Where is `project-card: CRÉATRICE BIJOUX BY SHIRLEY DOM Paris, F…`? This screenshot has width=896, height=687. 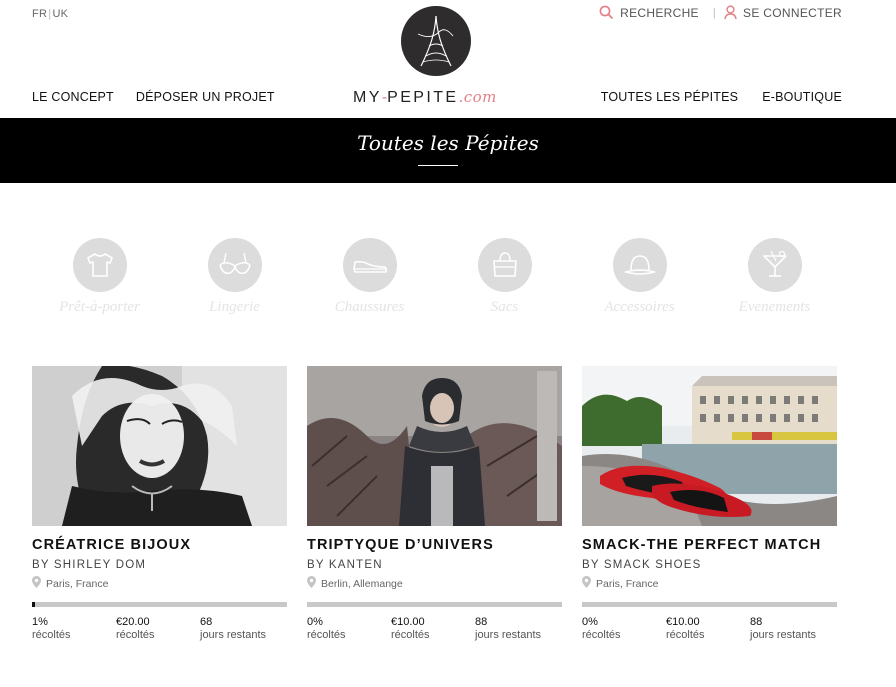
project-card: CRÉATRICE BIJOUX BY SHIRLEY DOM Paris, F… is located at coordinates (159, 503).